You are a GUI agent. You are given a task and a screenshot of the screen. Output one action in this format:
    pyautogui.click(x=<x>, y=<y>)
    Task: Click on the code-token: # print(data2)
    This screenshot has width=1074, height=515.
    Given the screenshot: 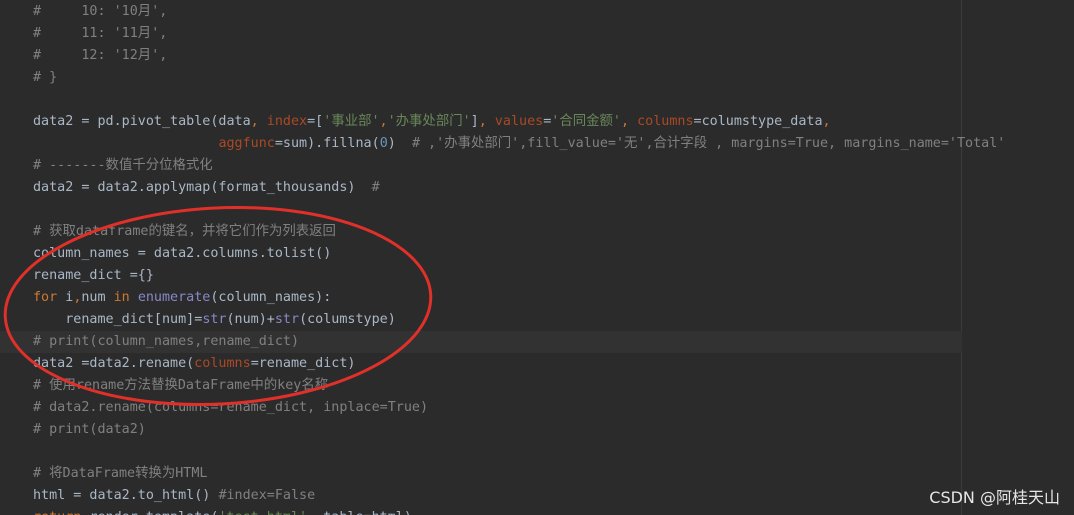 What is the action you would take?
    pyautogui.click(x=89, y=429)
    